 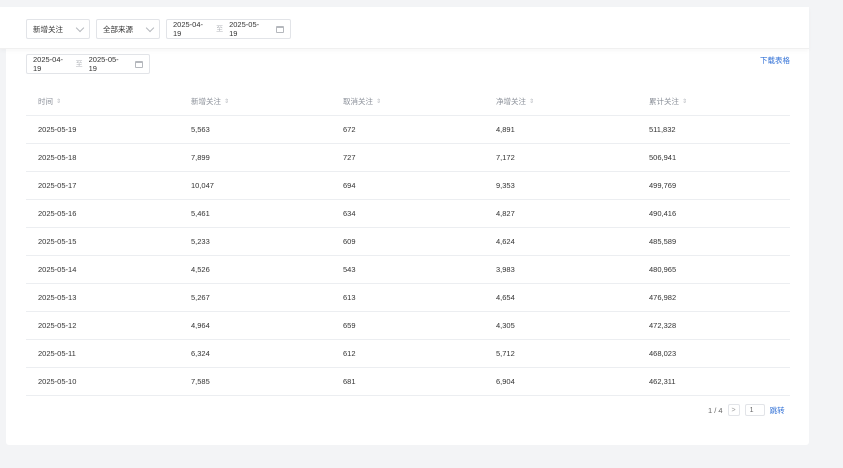 I want to click on table-cell: 7,585, so click(x=255, y=381).